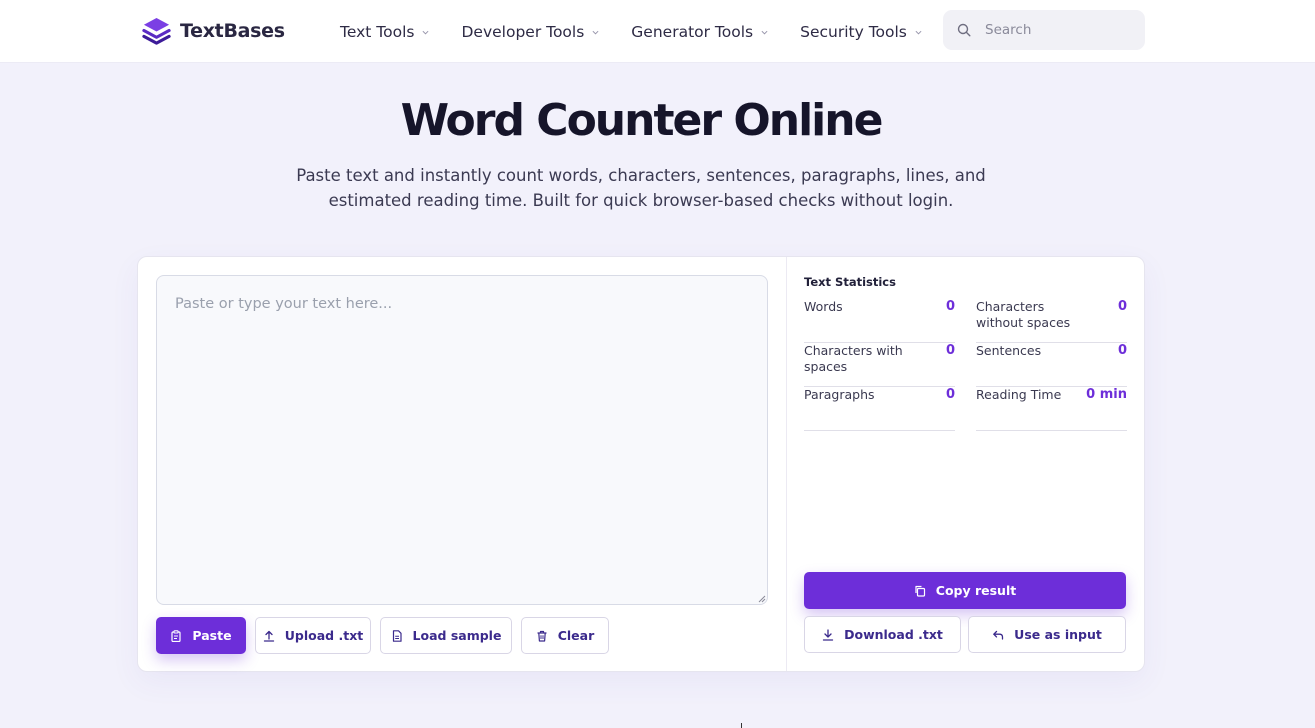 The image size is (1315, 728). Describe the element at coordinates (377, 32) in the screenshot. I see `nav-label: Text Tools` at that location.